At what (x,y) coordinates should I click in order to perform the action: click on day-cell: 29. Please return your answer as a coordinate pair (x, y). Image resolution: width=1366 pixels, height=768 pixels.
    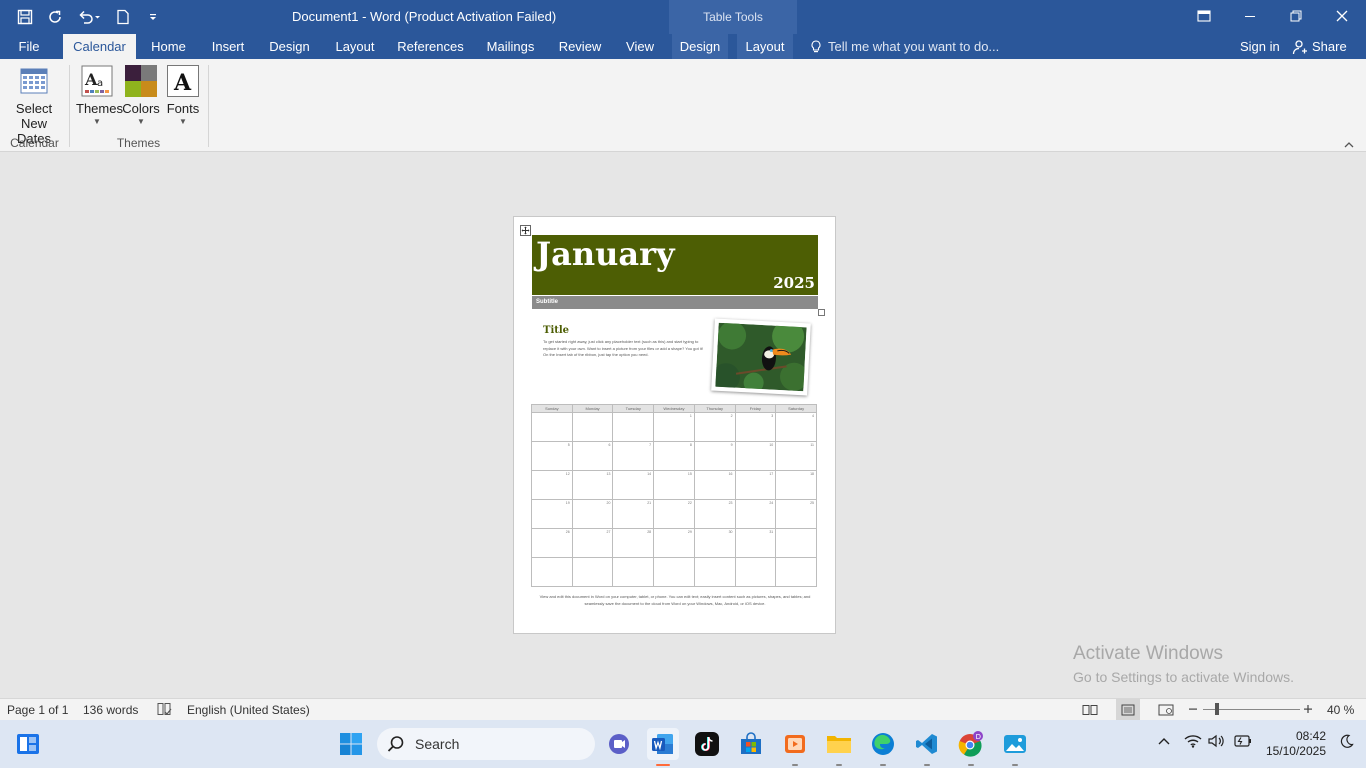
    Looking at the image, I should click on (674, 543).